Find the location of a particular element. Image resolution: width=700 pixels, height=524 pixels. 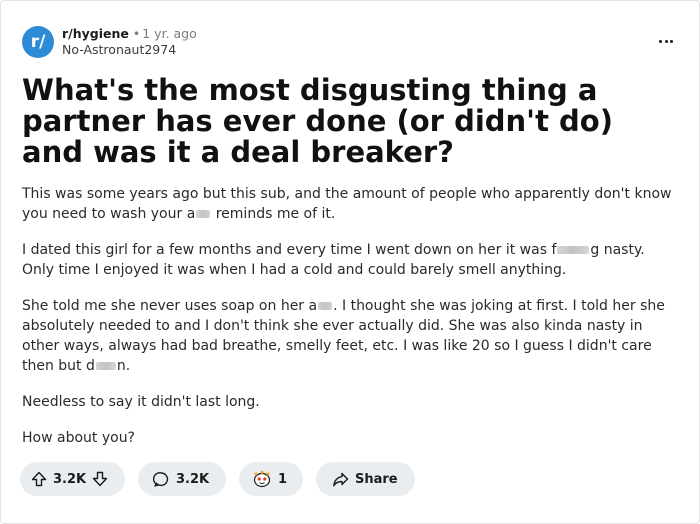

post-age: 1 yr. ago is located at coordinates (169, 33).